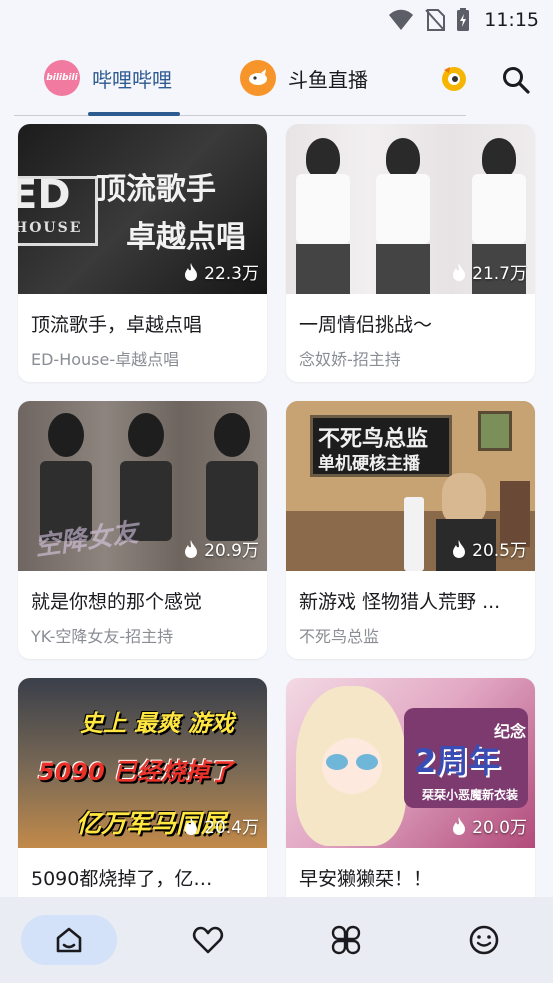 The width and height of the screenshot is (553, 983). What do you see at coordinates (142, 209) in the screenshot?
I see `stream-thumbnail: ED HOUSE 顶流歌手 卓越点唱 22.3万` at bounding box center [142, 209].